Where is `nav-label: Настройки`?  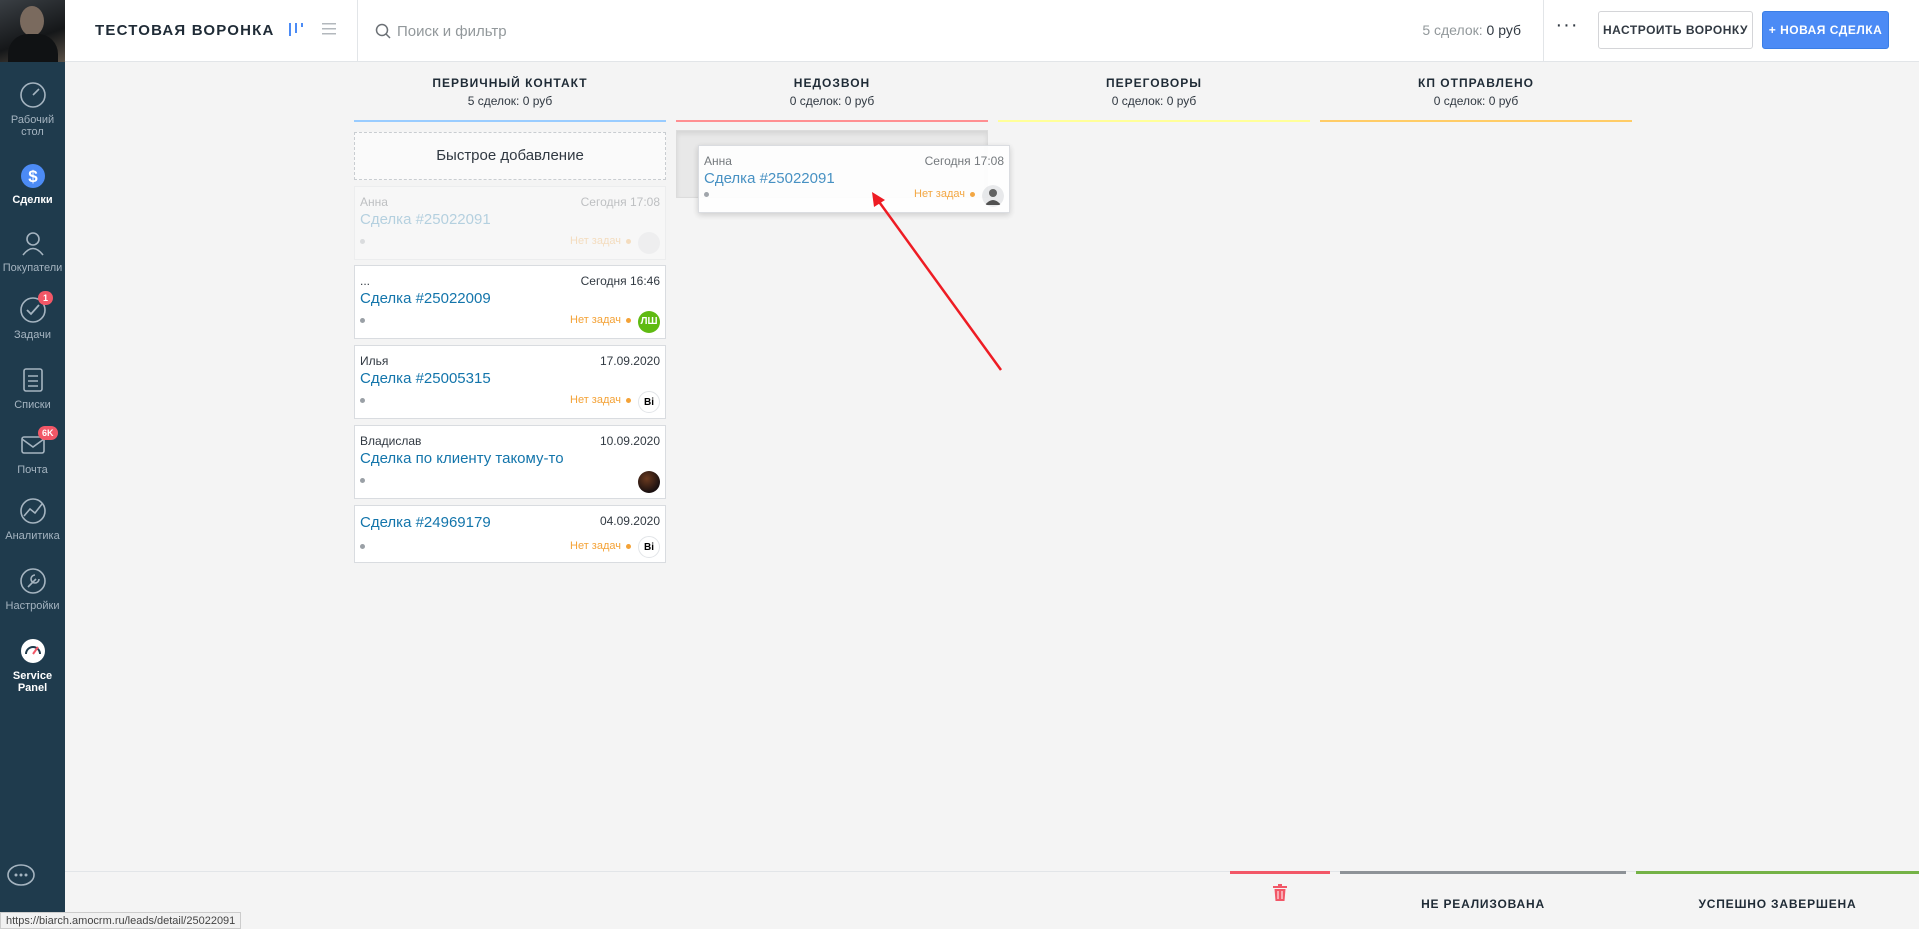
nav-label: Настройки is located at coordinates (32, 606).